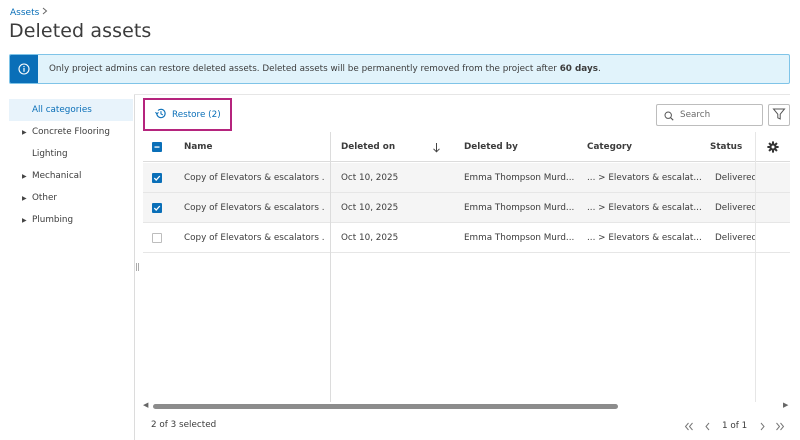 The width and height of the screenshot is (800, 440). I want to click on filter-funnel-icon, so click(779, 115).